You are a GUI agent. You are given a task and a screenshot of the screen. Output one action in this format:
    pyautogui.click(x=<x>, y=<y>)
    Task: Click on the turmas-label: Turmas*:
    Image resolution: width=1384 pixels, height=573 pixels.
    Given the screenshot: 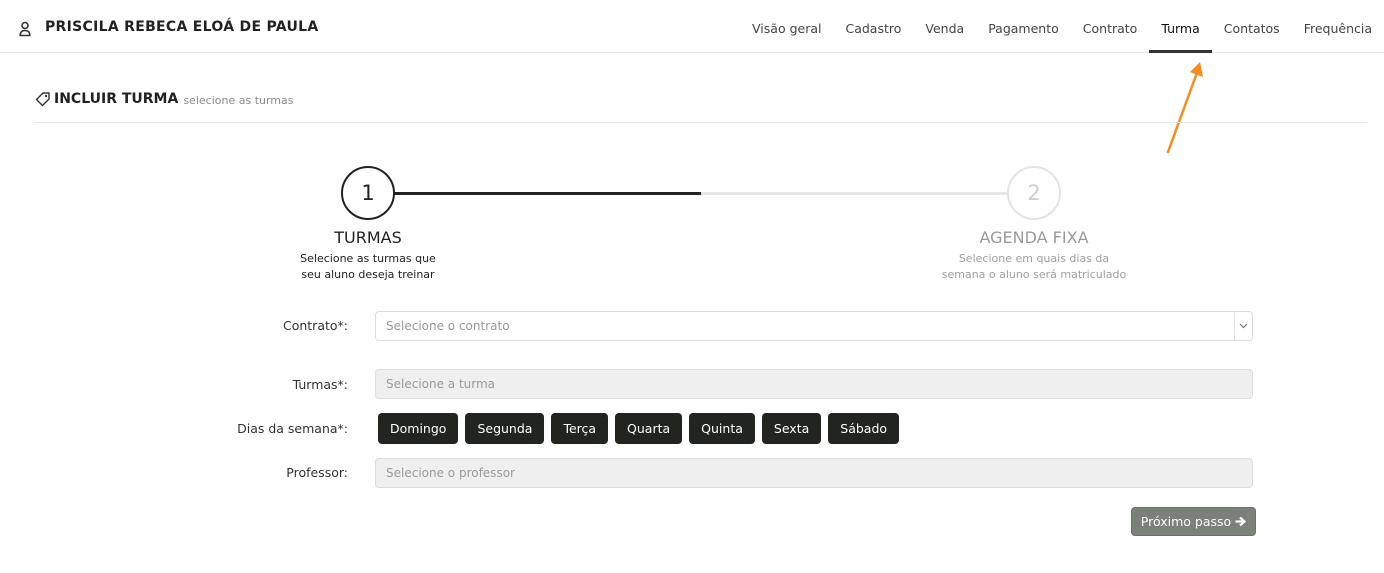 What is the action you would take?
    pyautogui.click(x=320, y=384)
    